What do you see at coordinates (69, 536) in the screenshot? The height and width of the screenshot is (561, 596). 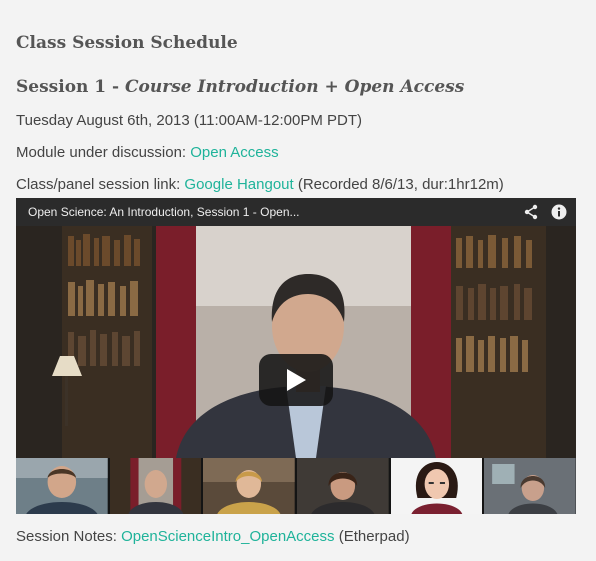 I see `session-notes-label: Session Notes:` at bounding box center [69, 536].